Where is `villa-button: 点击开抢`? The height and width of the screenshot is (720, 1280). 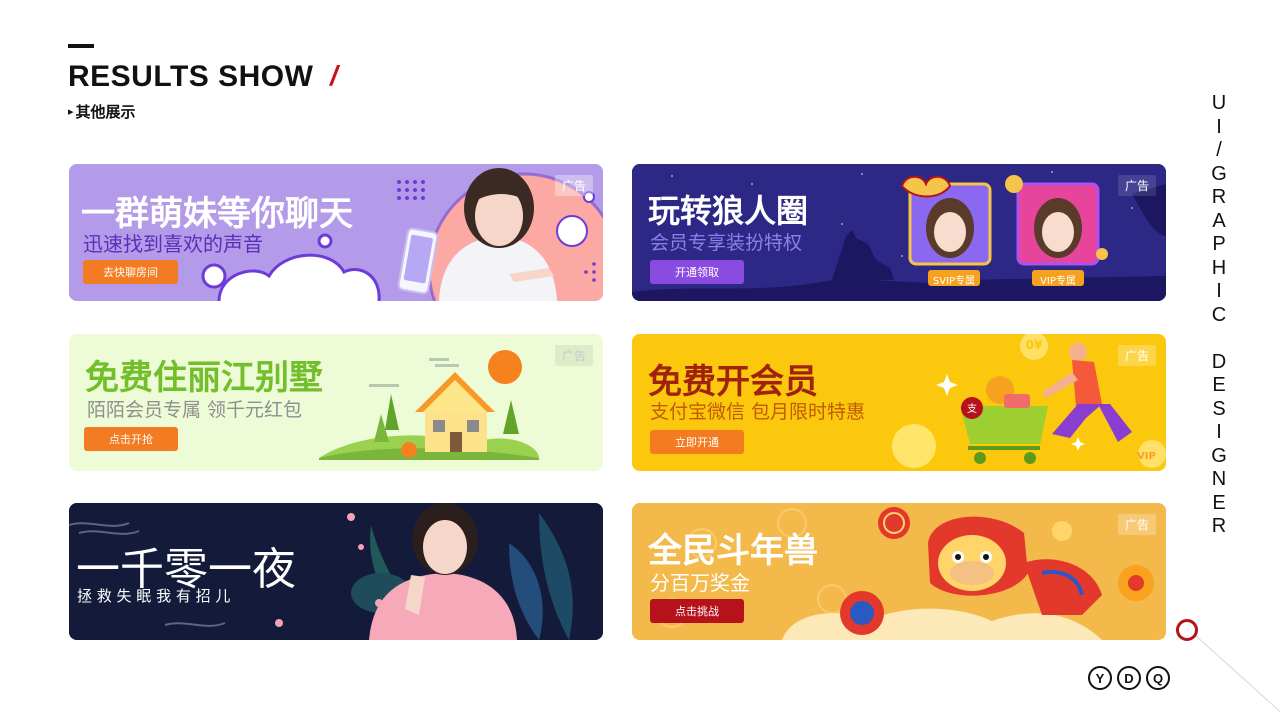
villa-button: 点击开抢 is located at coordinates (131, 439).